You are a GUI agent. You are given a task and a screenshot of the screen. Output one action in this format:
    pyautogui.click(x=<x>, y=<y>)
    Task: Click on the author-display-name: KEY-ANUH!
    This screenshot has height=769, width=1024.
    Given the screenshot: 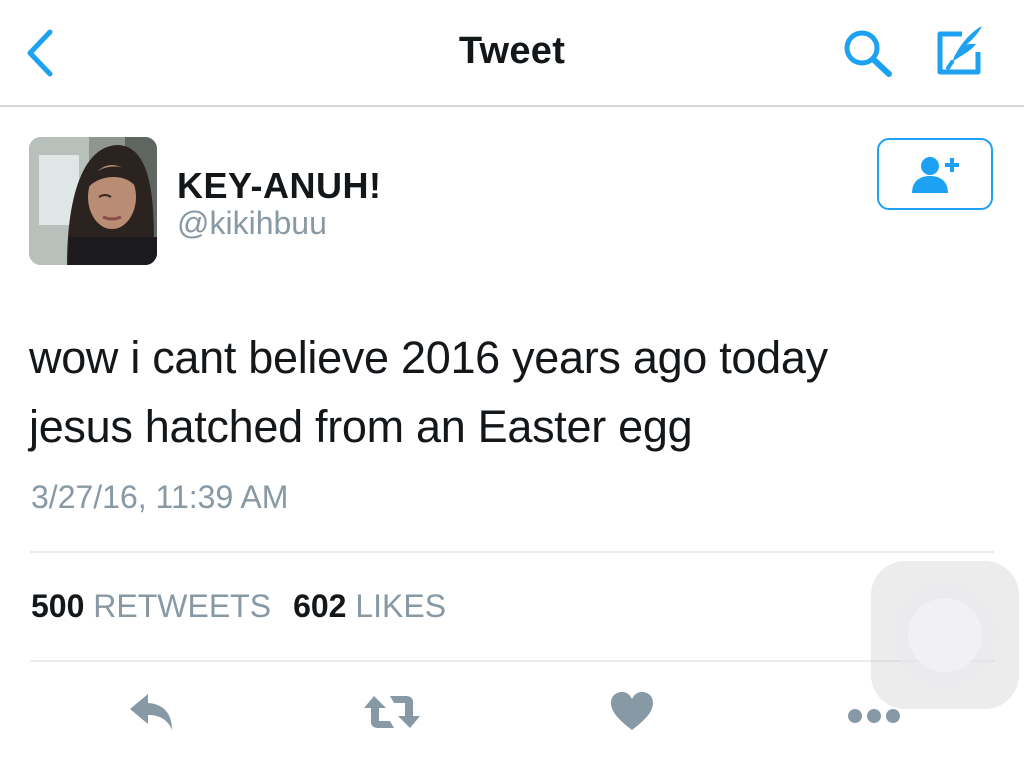 What is the action you would take?
    pyautogui.click(x=279, y=186)
    